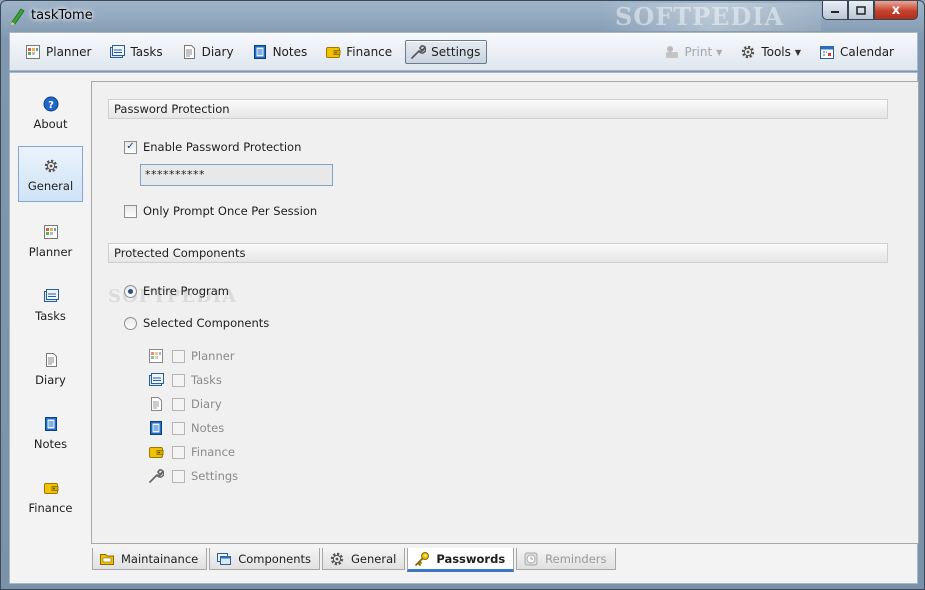  I want to click on minimize-icon, so click(835, 12).